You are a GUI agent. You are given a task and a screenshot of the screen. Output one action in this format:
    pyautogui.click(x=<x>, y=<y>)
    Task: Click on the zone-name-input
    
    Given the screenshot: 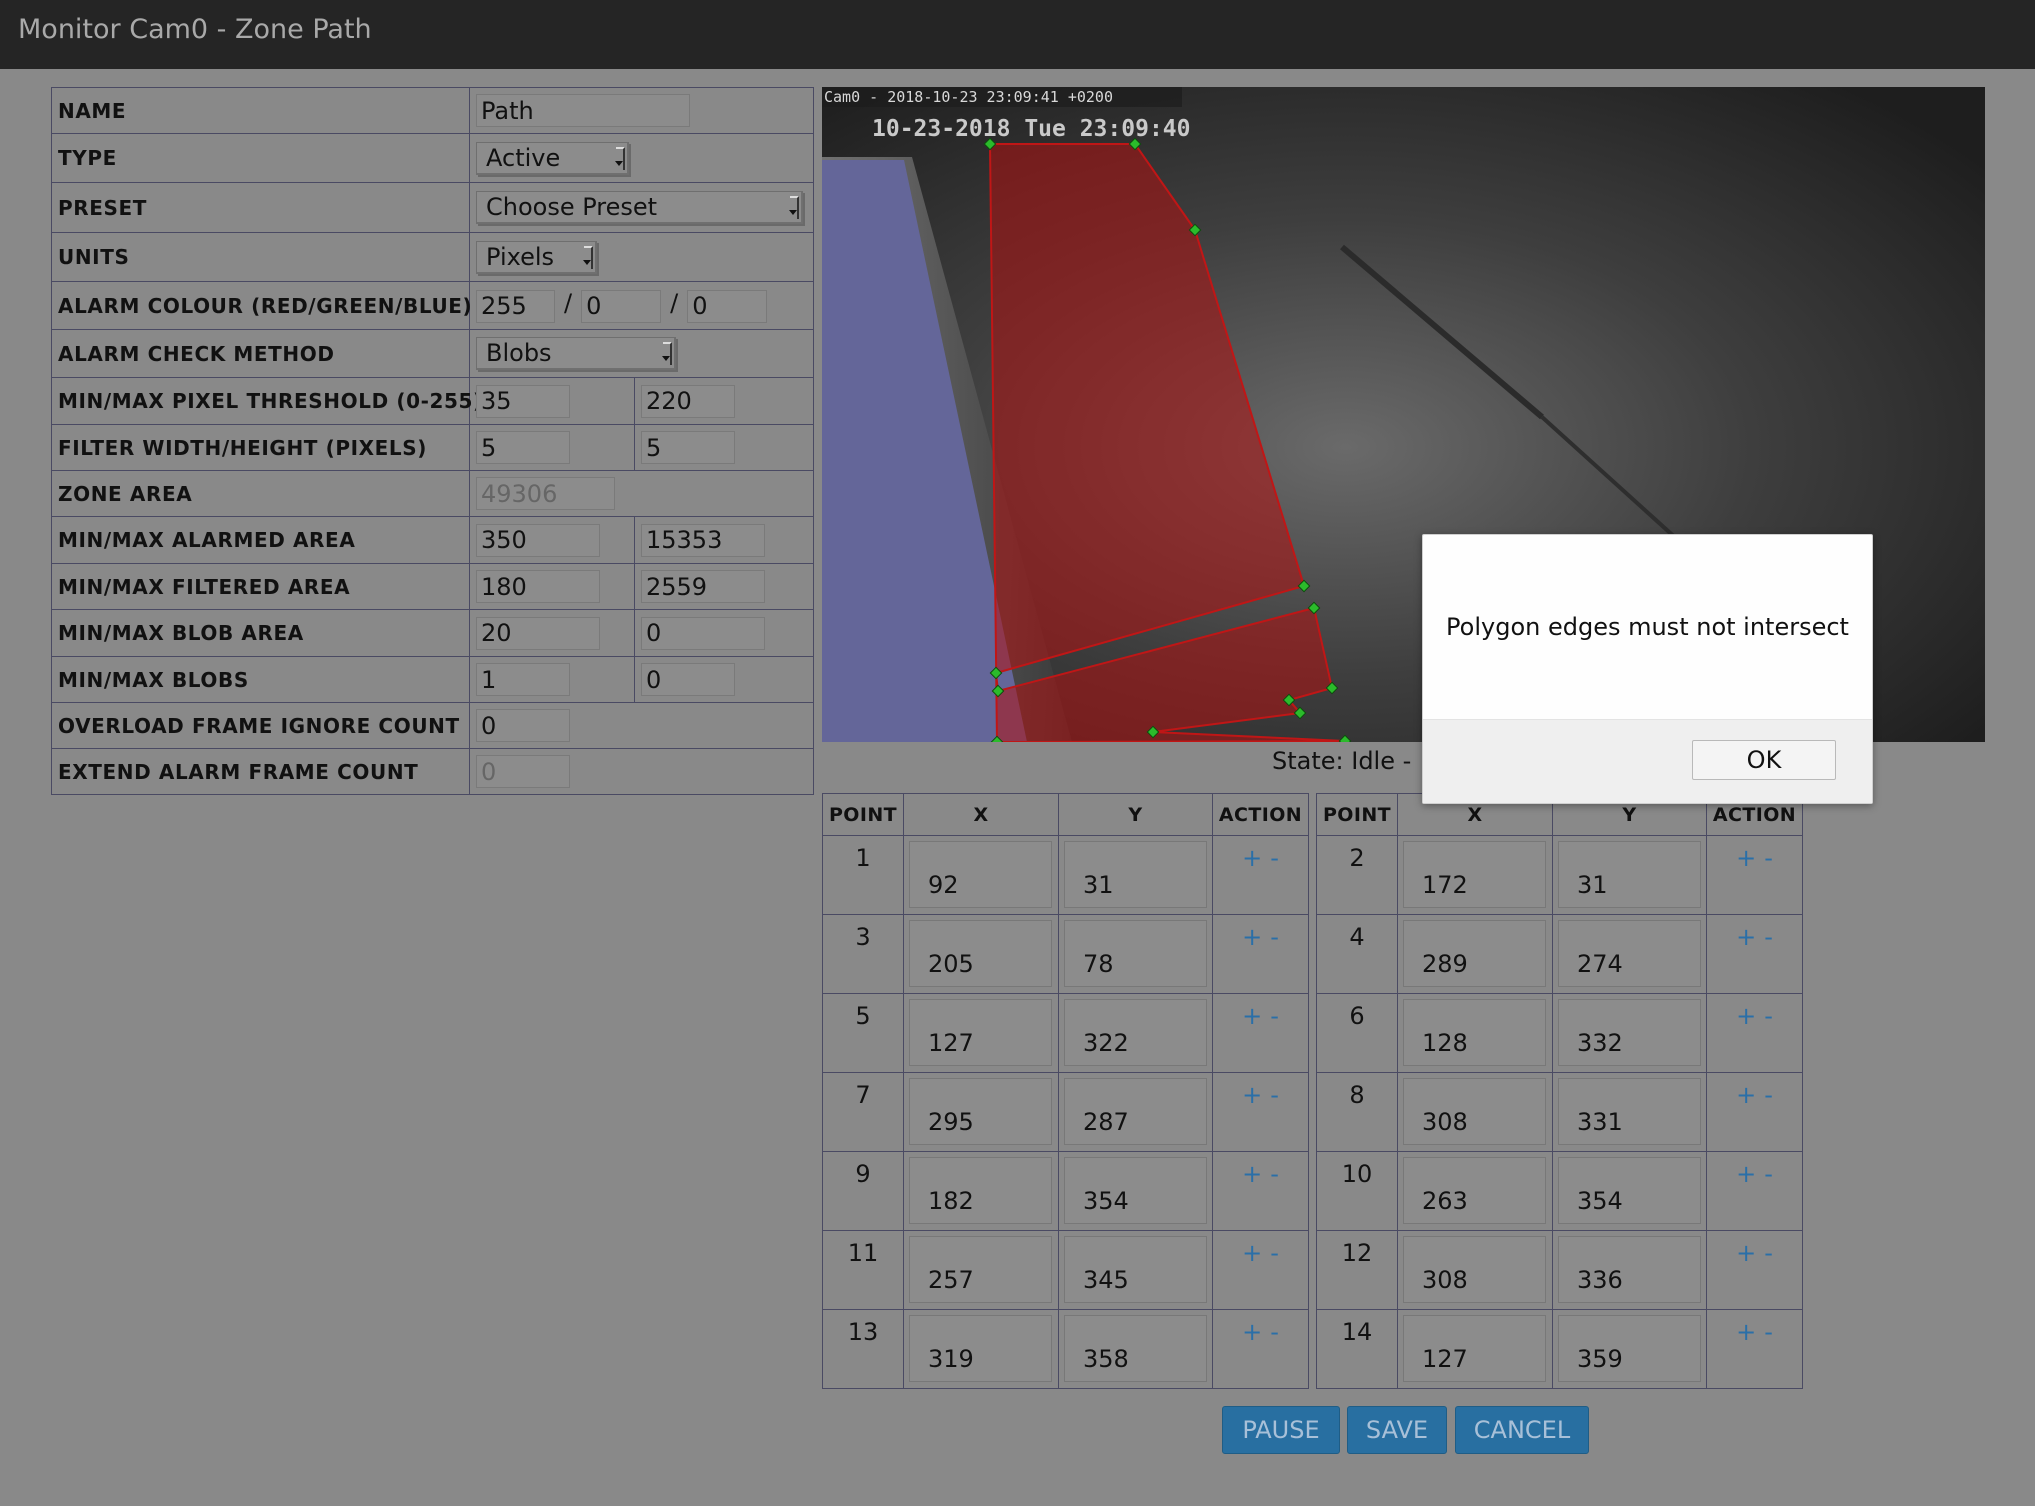 What is the action you would take?
    pyautogui.click(x=583, y=110)
    